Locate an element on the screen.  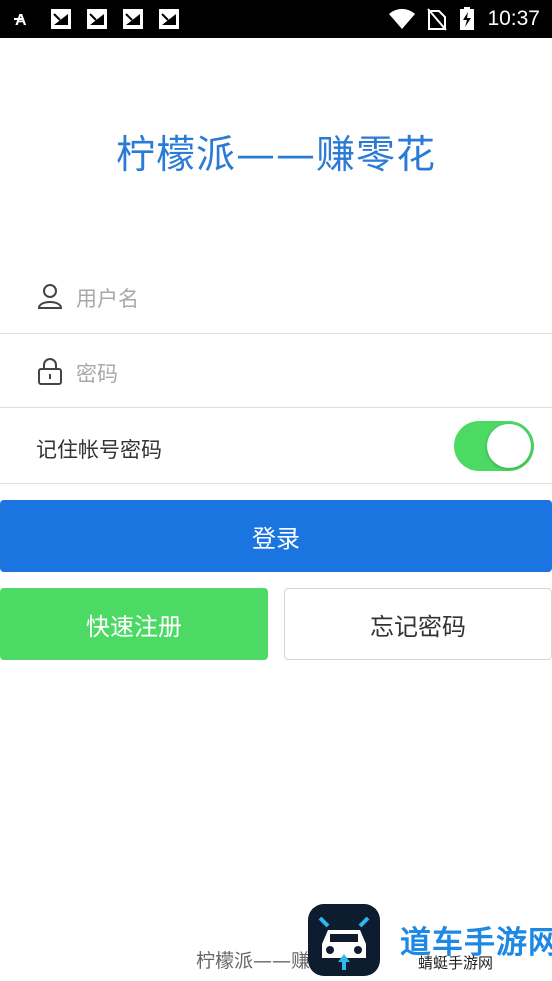
username-field: 用户名 is located at coordinates (276, 297).